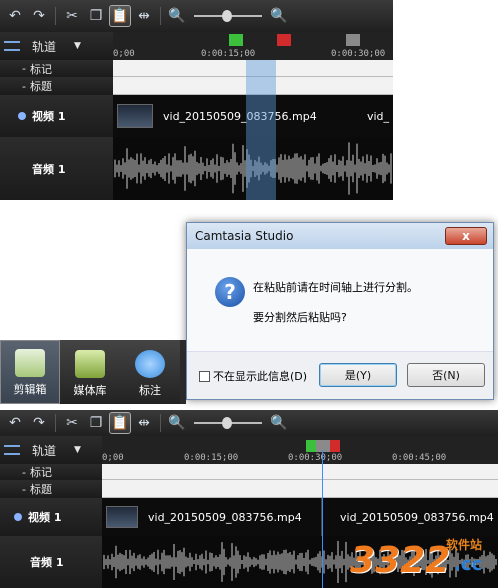 Image resolution: width=498 pixels, height=588 pixels. I want to click on watermark-domain: .cc, so click(468, 564).